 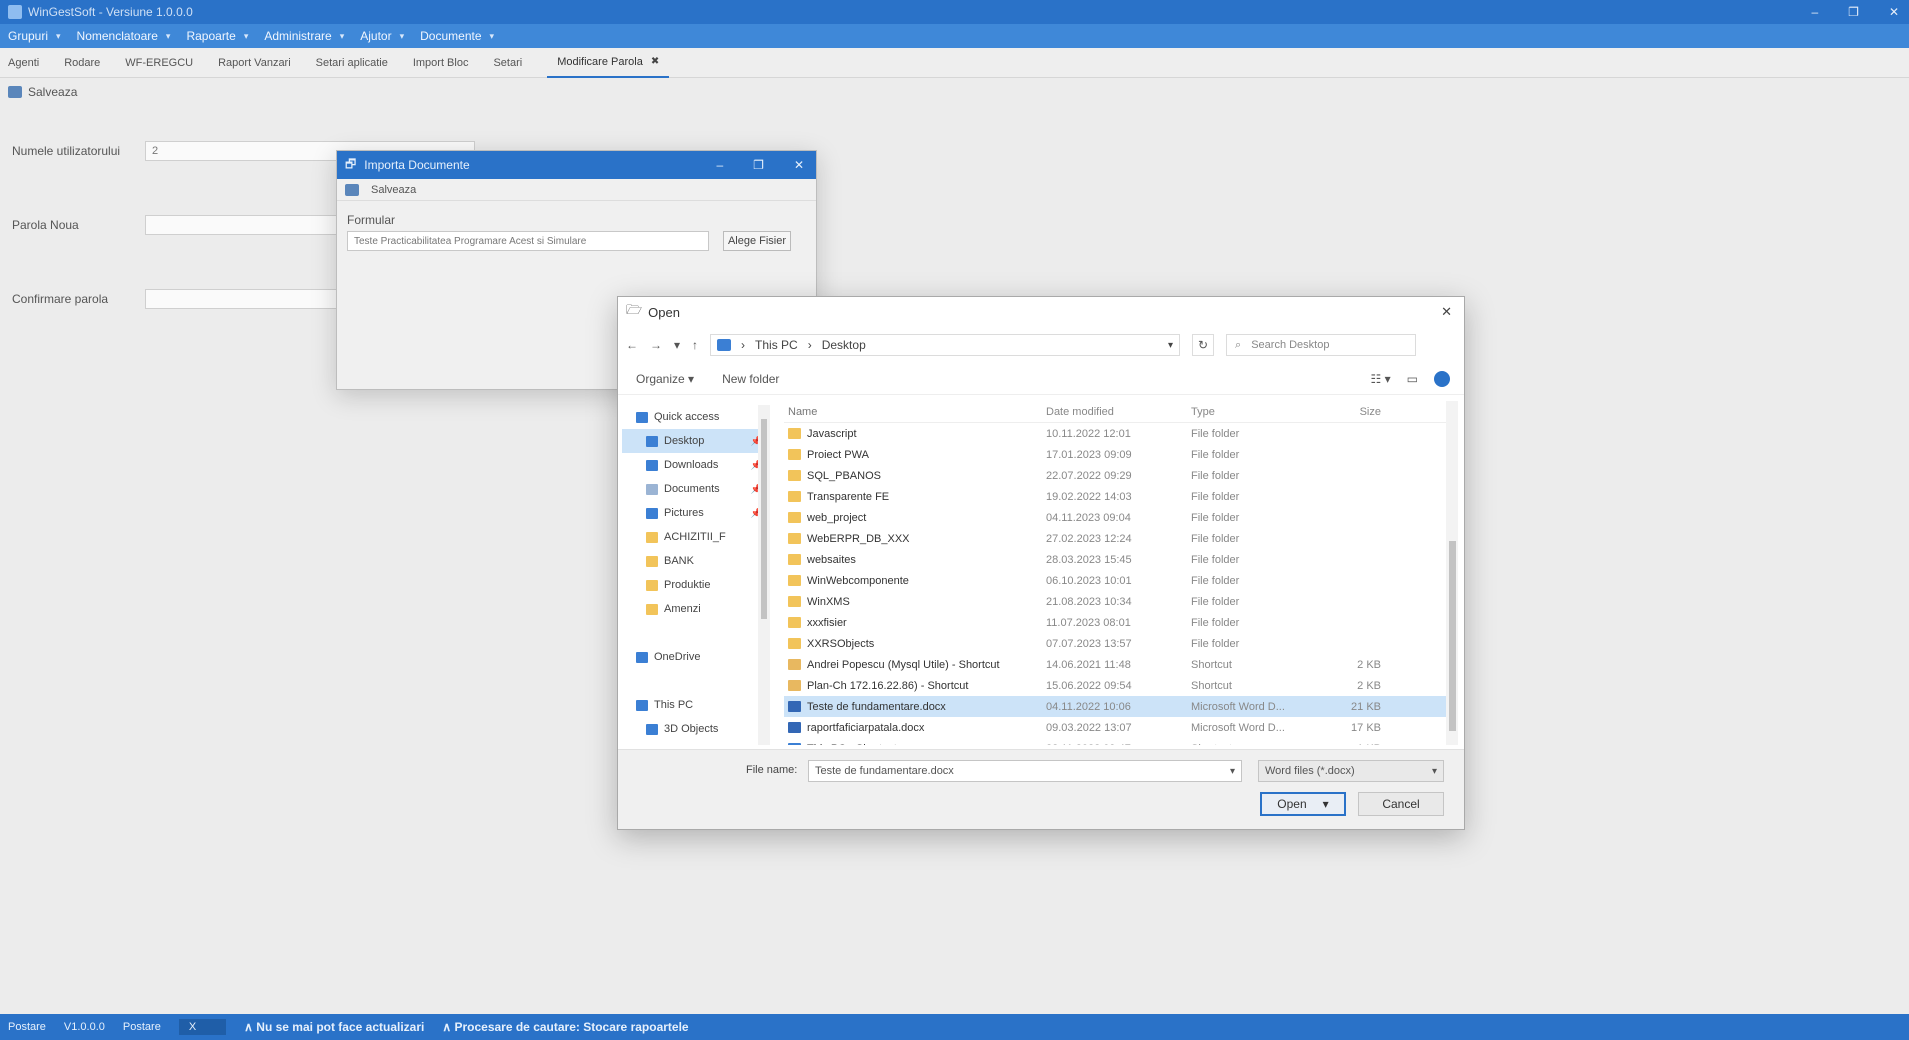 I want to click on open-button: Open ▾, so click(x=1303, y=804).